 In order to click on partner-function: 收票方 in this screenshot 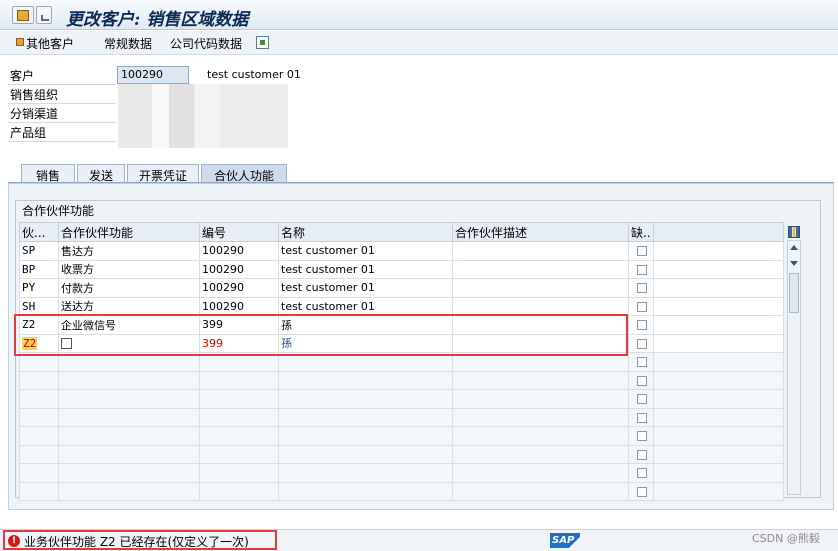, I will do `click(129, 269)`.